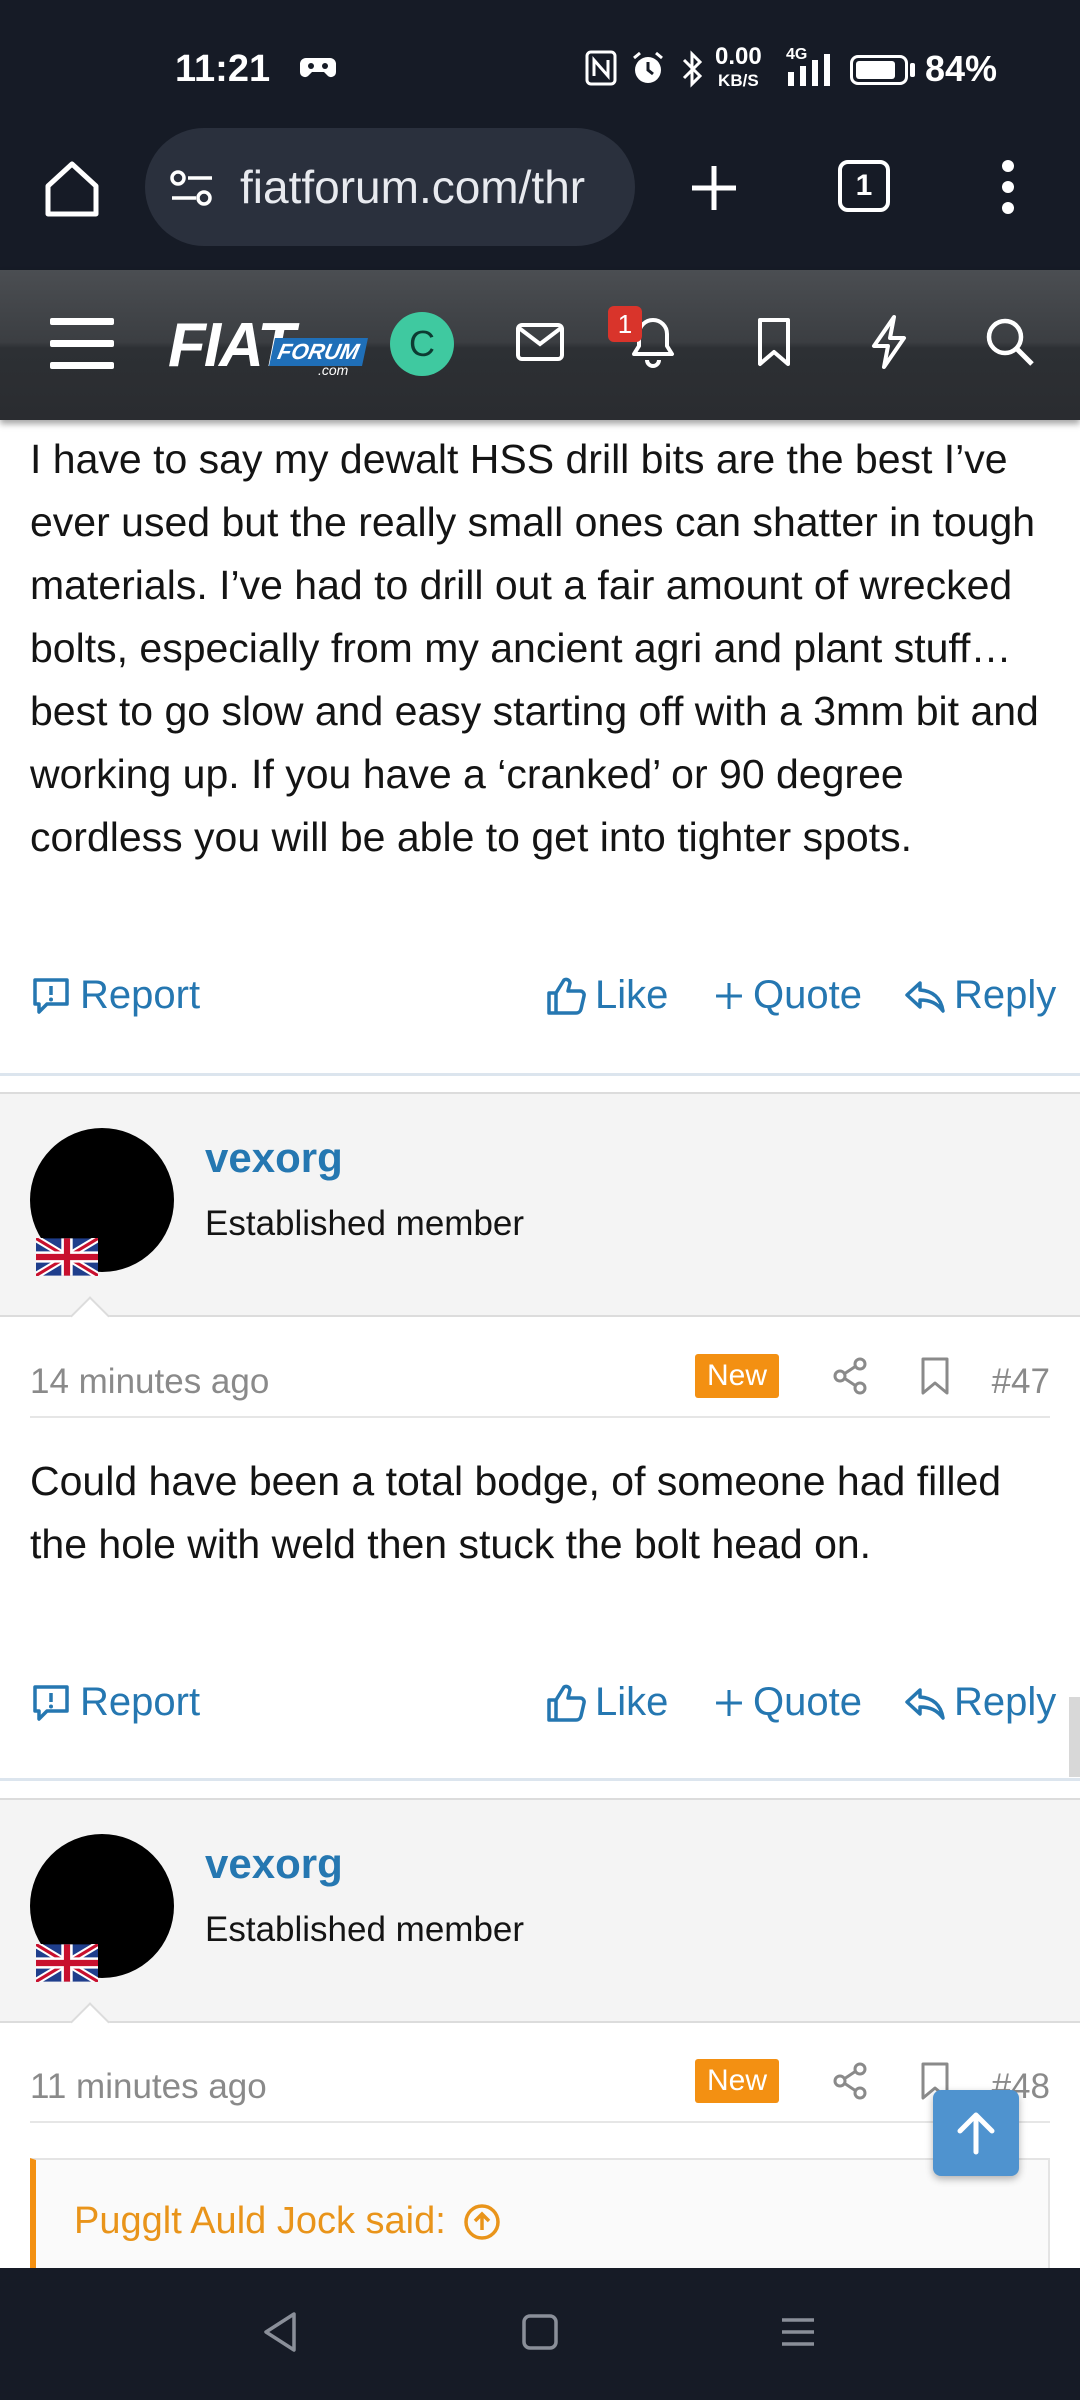 This screenshot has height=2400, width=1080. What do you see at coordinates (1008, 189) in the screenshot?
I see `browser-menu-icon` at bounding box center [1008, 189].